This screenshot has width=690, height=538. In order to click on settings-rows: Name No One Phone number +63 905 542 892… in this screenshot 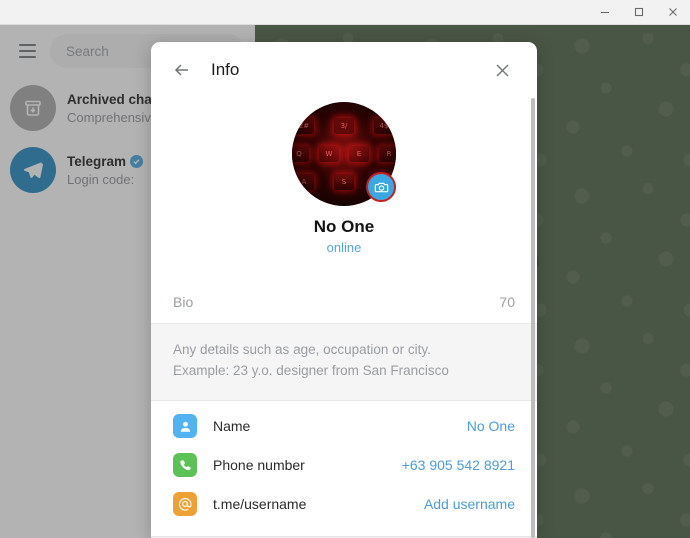, I will do `click(344, 462)`.